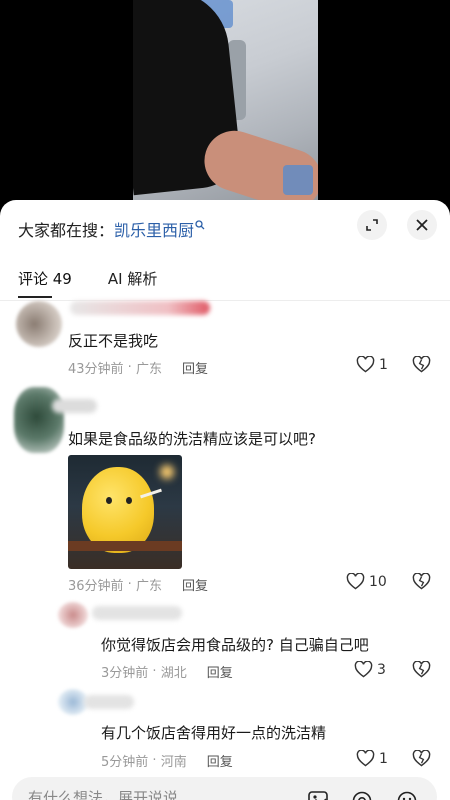 The height and width of the screenshot is (800, 450). I want to click on comment-location: 湖北, so click(173, 673).